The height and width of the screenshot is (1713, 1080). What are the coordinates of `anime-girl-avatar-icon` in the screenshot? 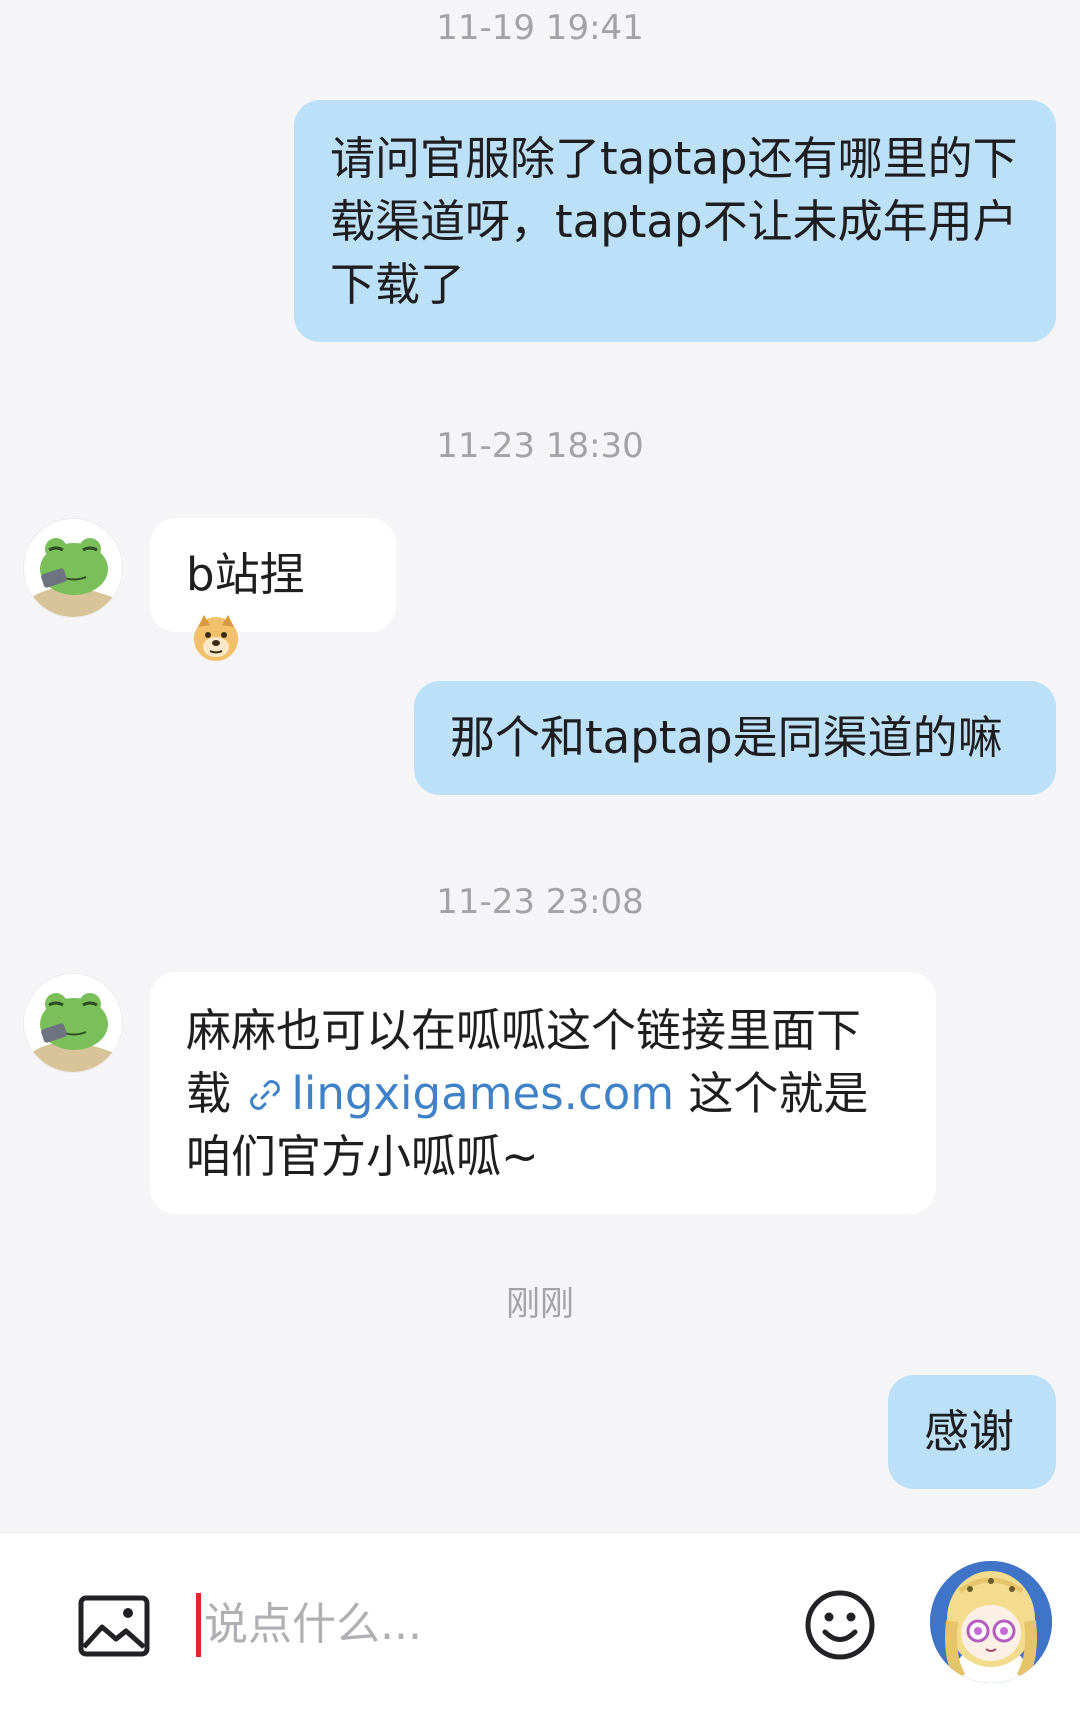 It's located at (991, 1622).